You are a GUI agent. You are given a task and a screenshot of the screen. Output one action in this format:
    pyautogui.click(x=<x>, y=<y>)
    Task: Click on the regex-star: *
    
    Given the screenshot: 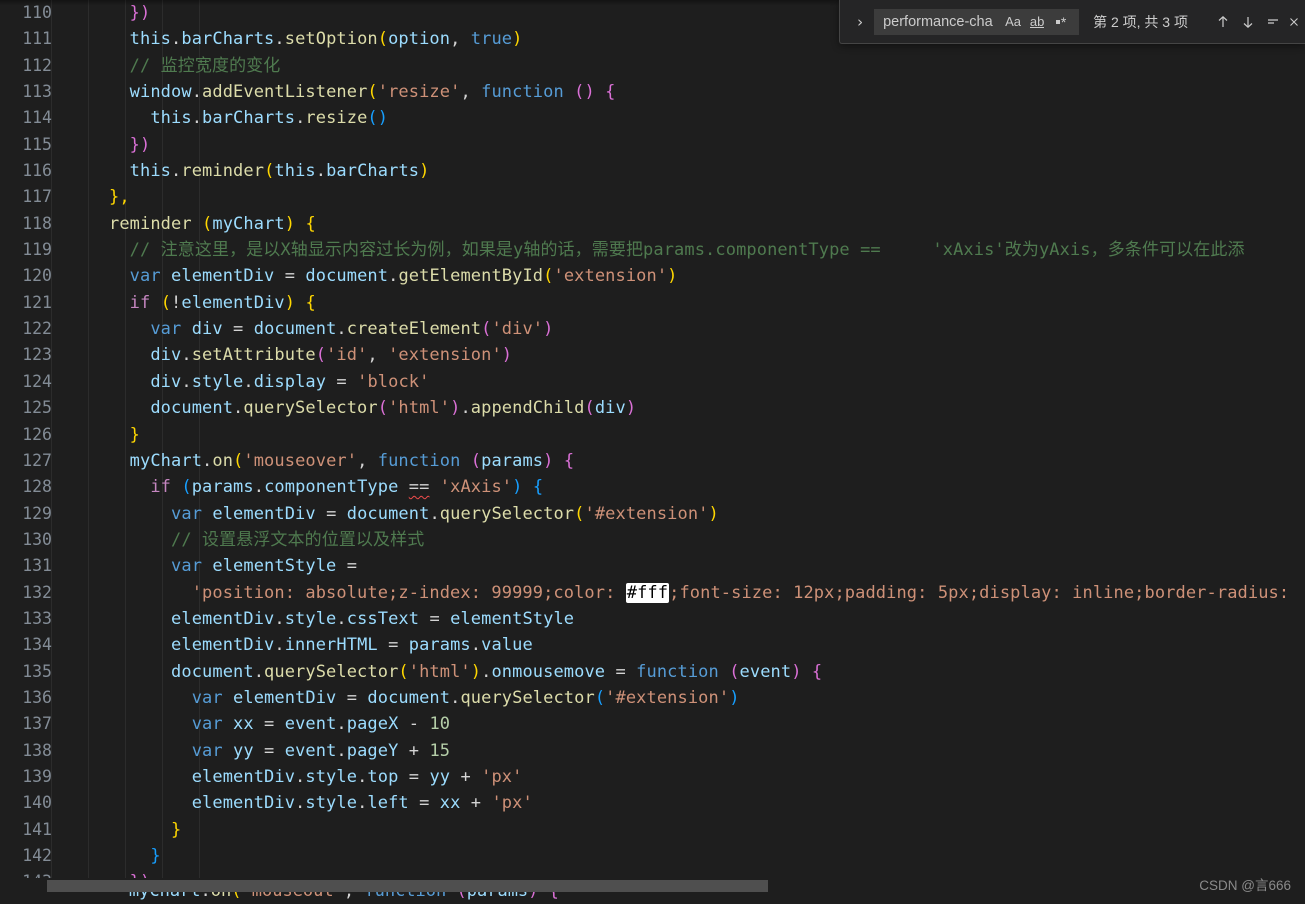 What is the action you would take?
    pyautogui.click(x=1063, y=21)
    